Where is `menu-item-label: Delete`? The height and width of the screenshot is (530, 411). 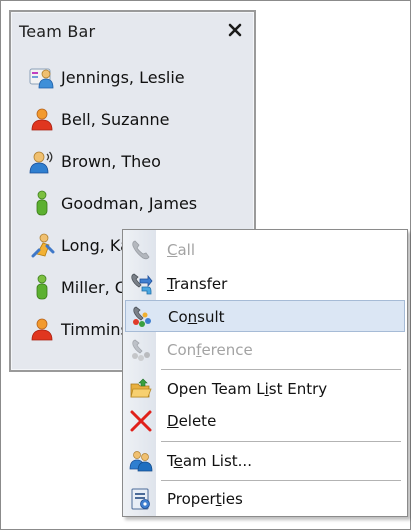 menu-item-label: Delete is located at coordinates (192, 421).